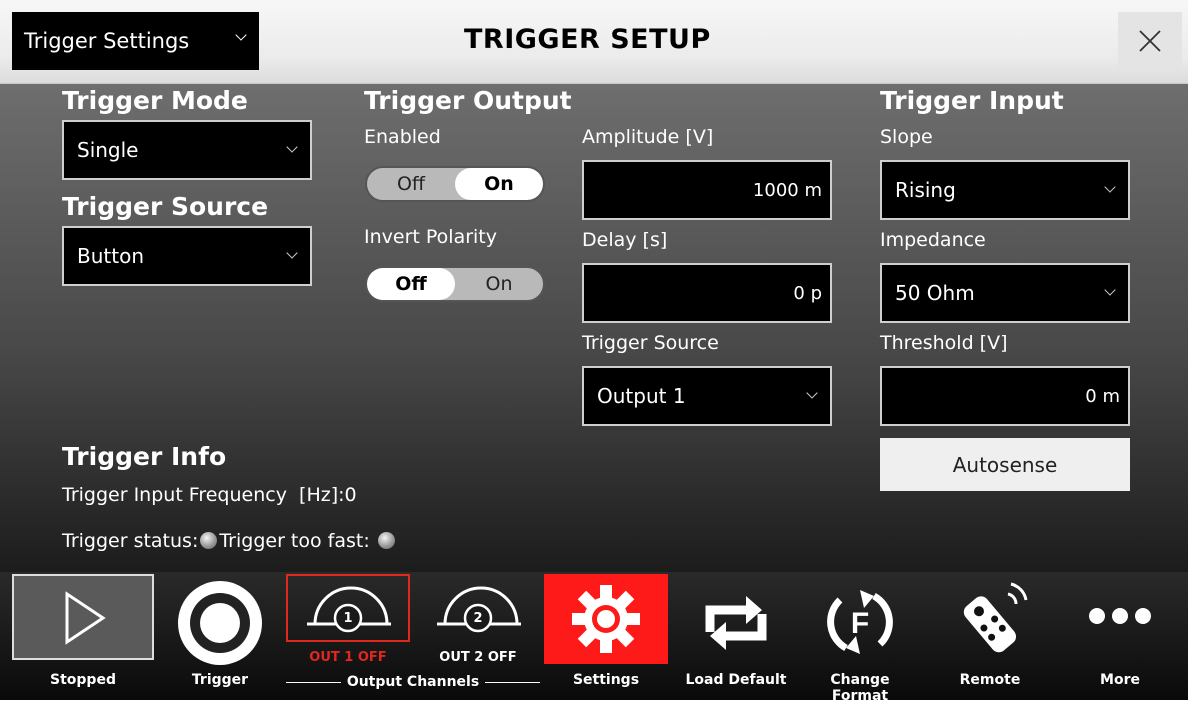 This screenshot has width=1188, height=708. I want to click on trigger-input-heading: Trigger Input, so click(972, 100).